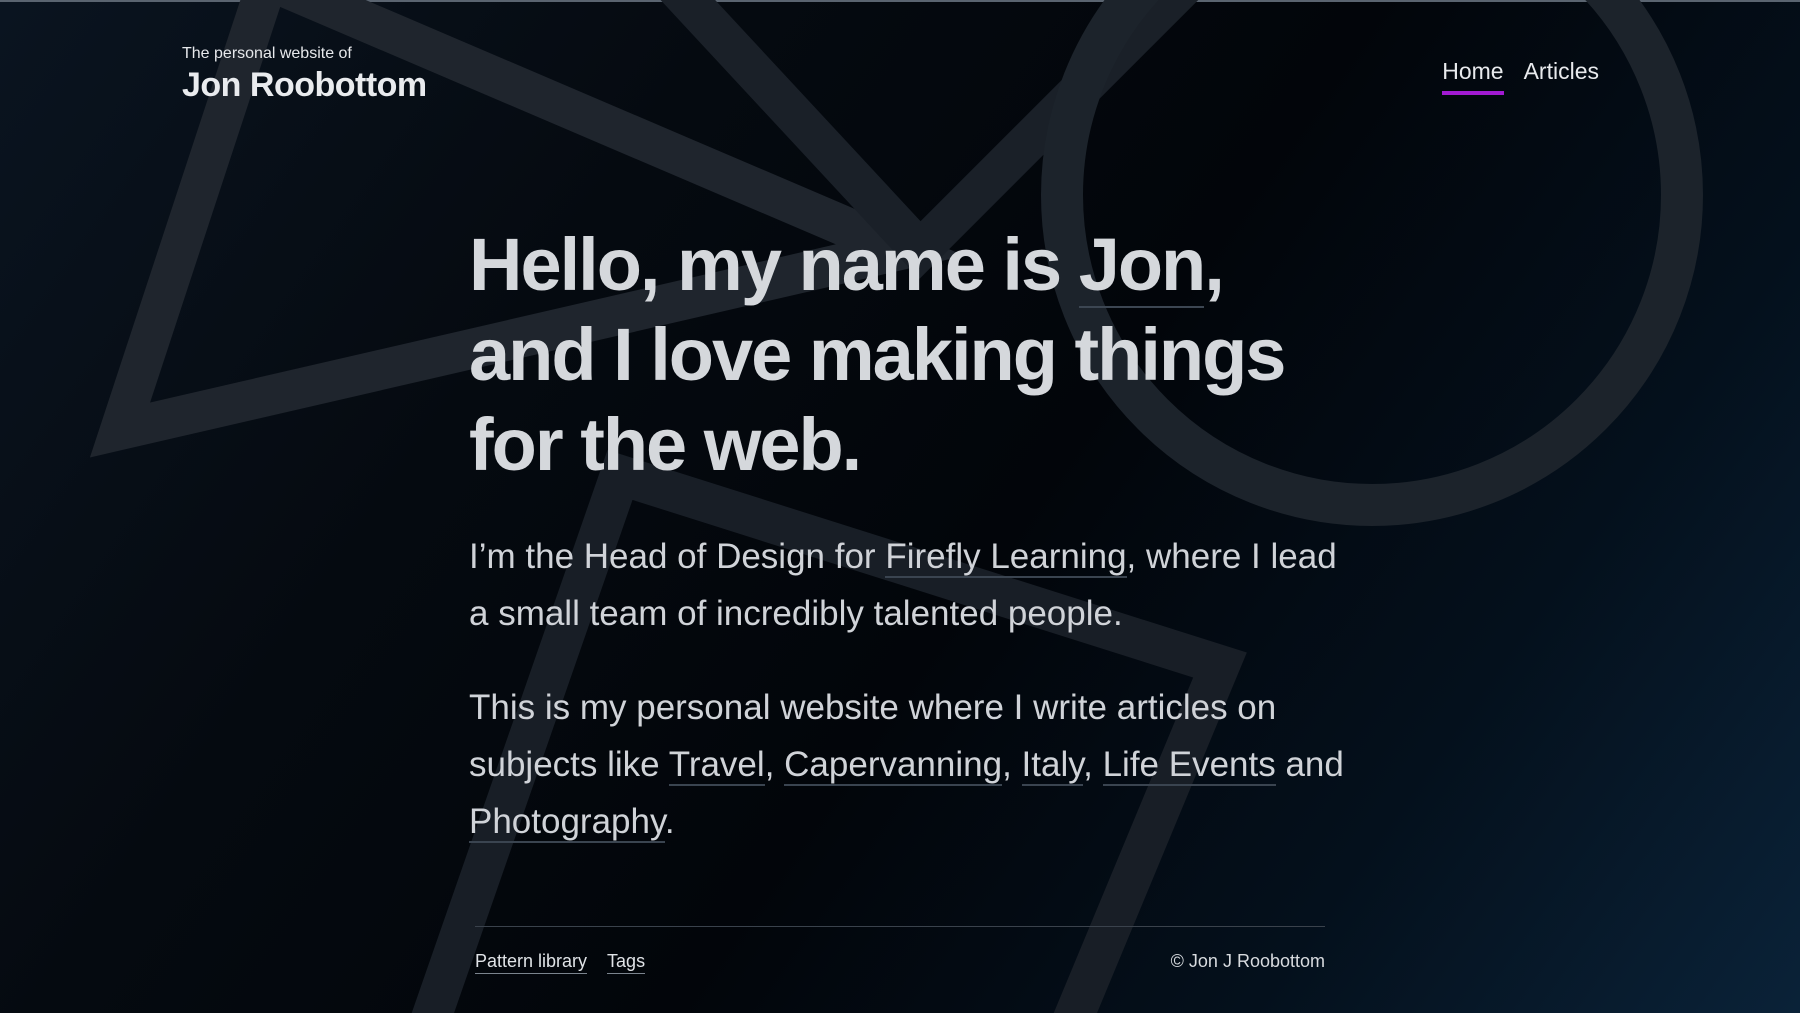  Describe the element at coordinates (665, 444) in the screenshot. I see `headline-text-3: for the web.` at that location.